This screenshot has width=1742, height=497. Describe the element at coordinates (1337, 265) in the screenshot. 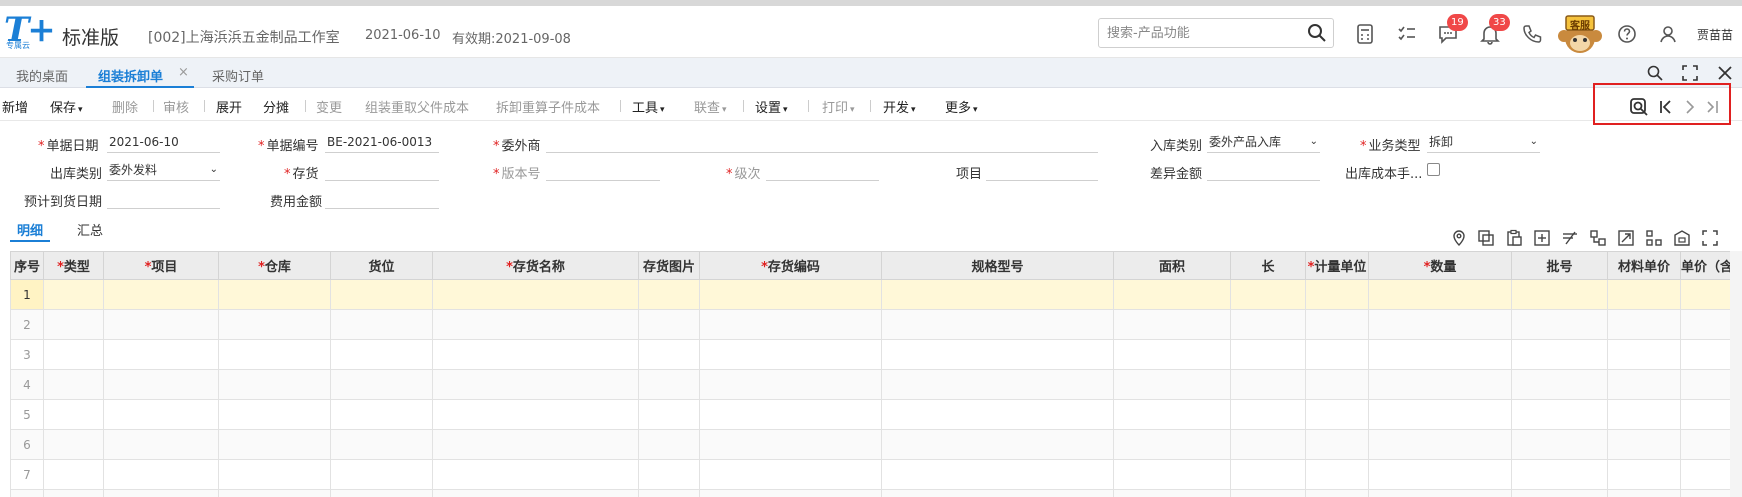

I see `column-header: *计量单位` at that location.